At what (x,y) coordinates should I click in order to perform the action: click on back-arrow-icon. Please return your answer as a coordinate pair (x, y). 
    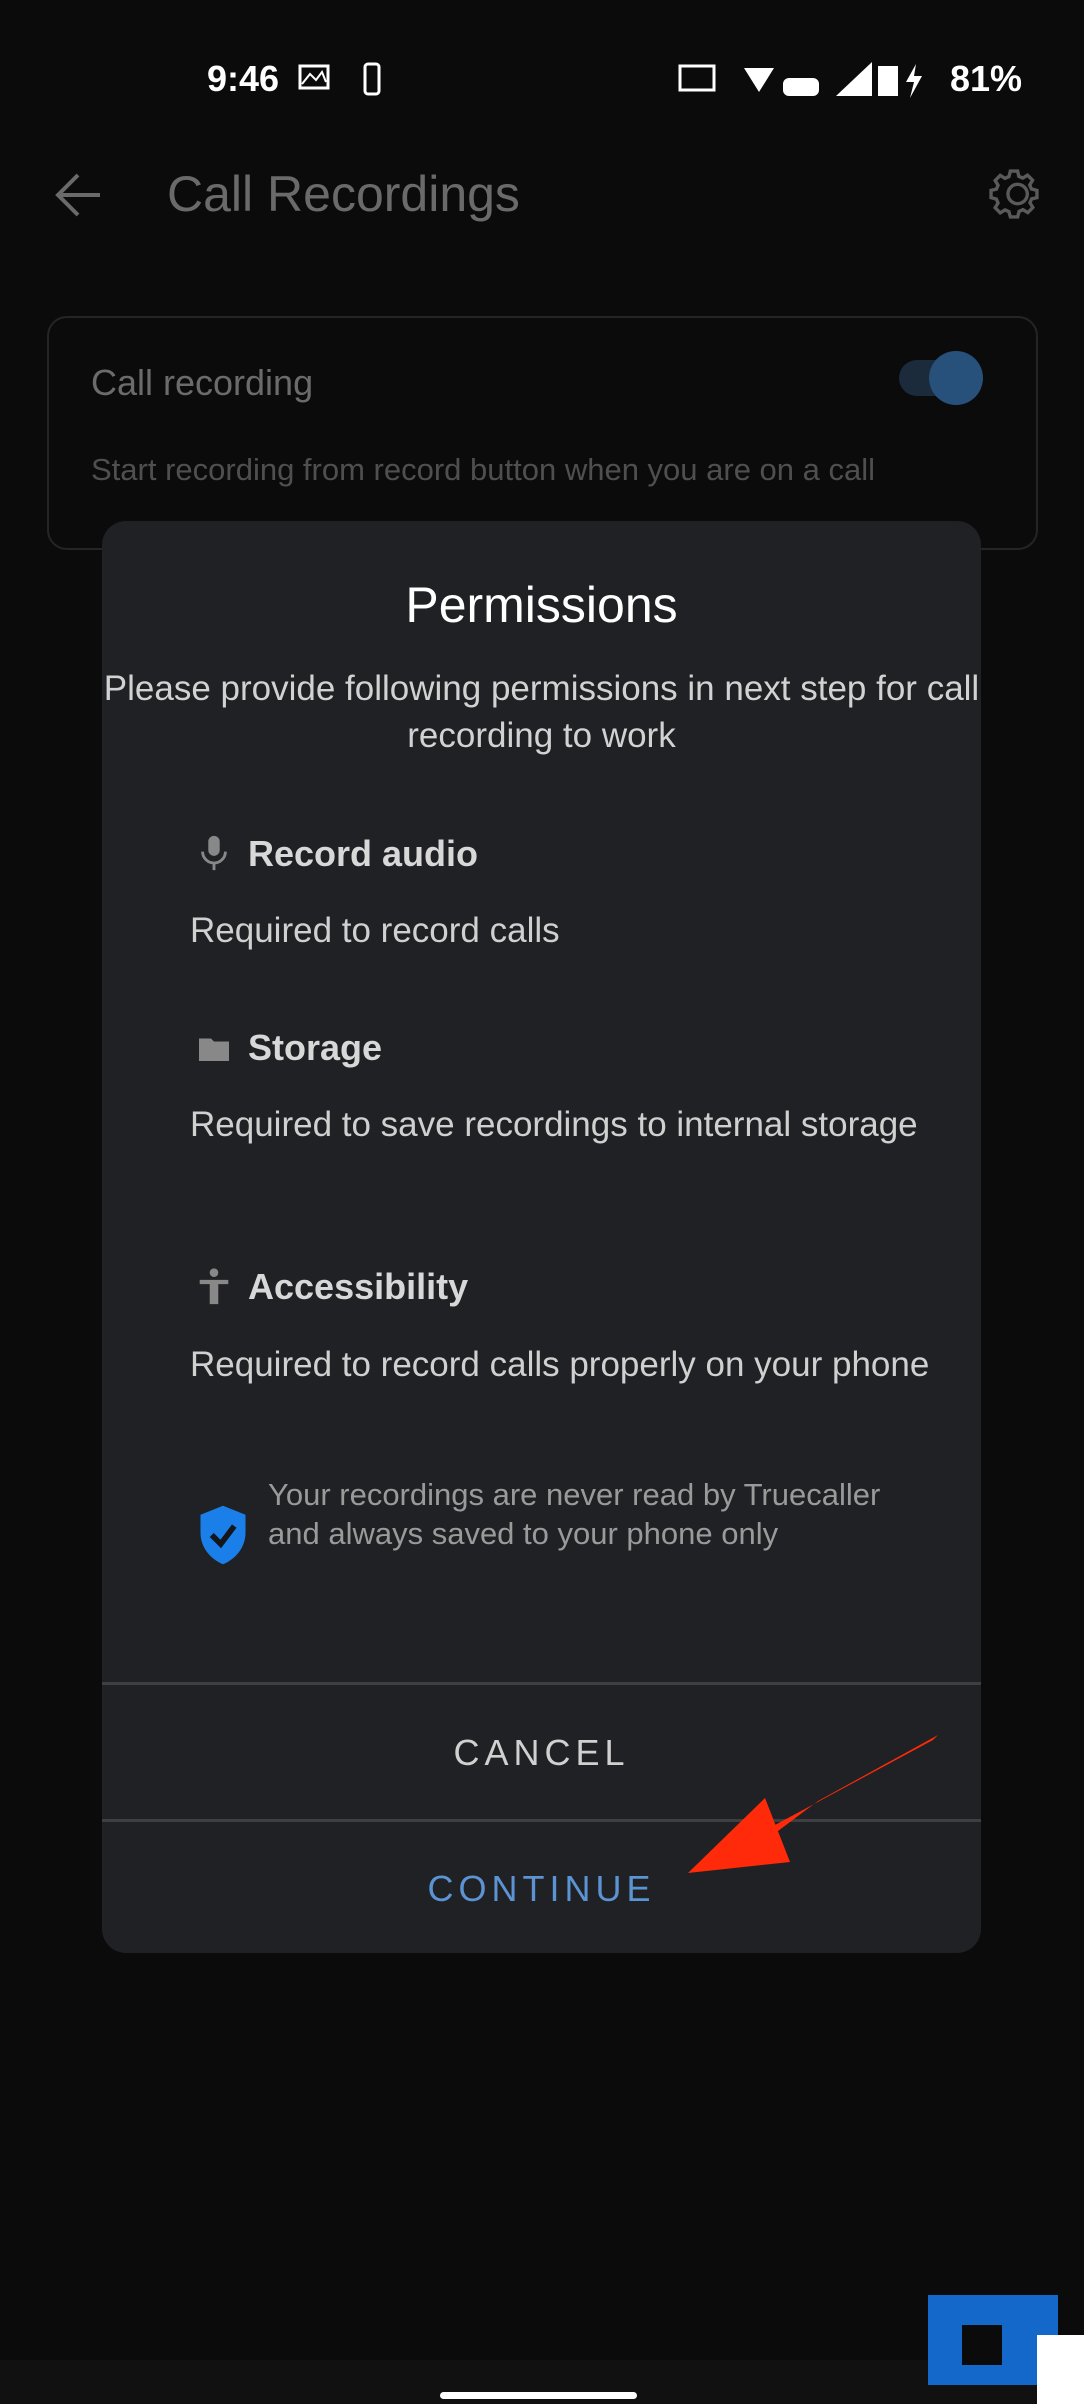
    Looking at the image, I should click on (78, 195).